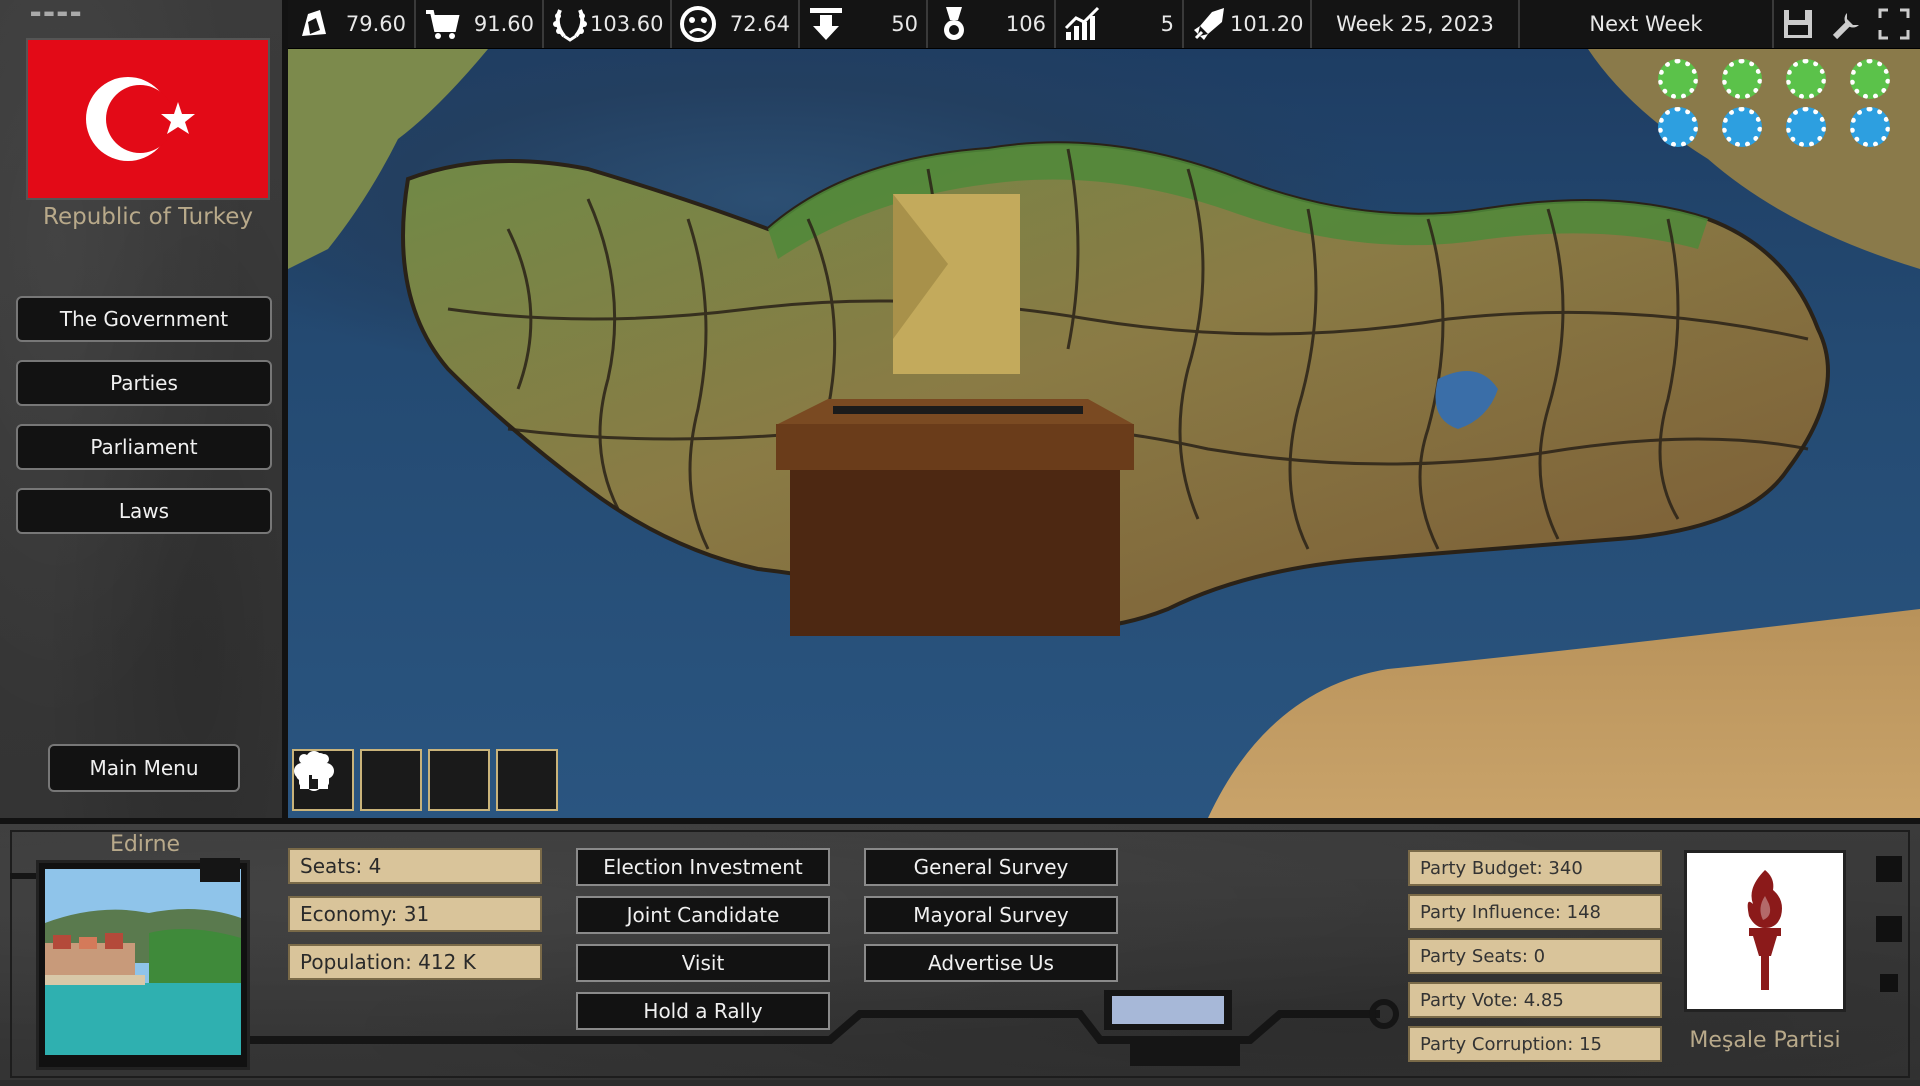  Describe the element at coordinates (57, 13) in the screenshot. I see `decorative-dashes: ▬▬▬▬` at that location.